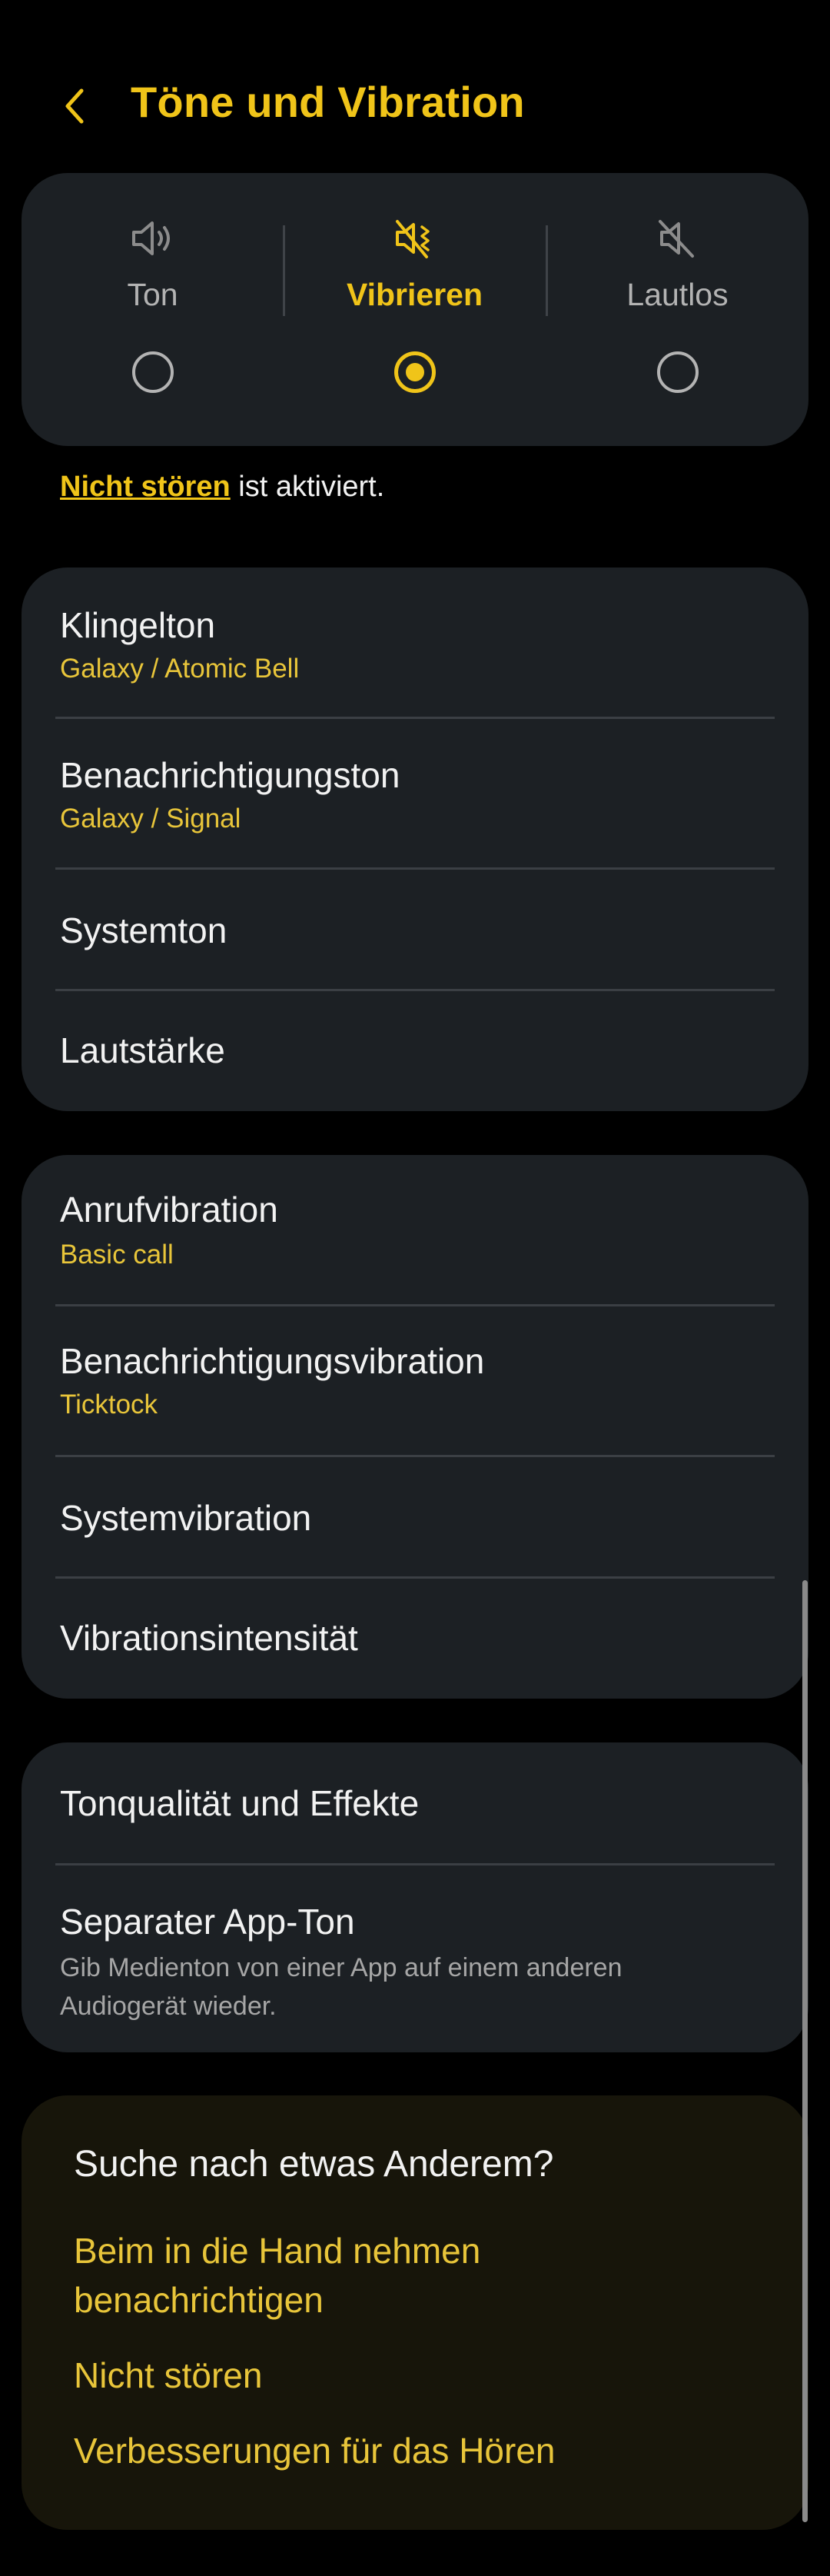 This screenshot has width=830, height=2576. Describe the element at coordinates (138, 625) in the screenshot. I see `ringtone-title: Klingelton` at that location.